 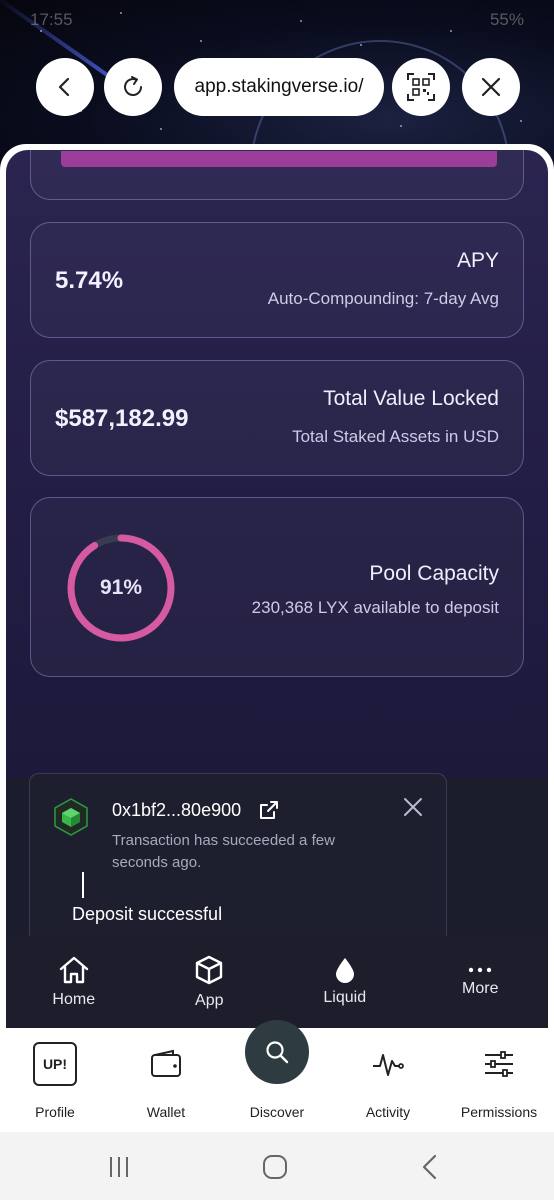 I want to click on web-nav-app-label: App, so click(x=209, y=1000).